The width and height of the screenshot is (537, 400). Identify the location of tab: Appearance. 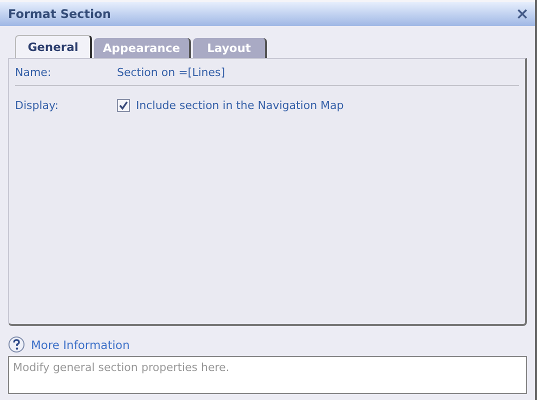
(142, 48).